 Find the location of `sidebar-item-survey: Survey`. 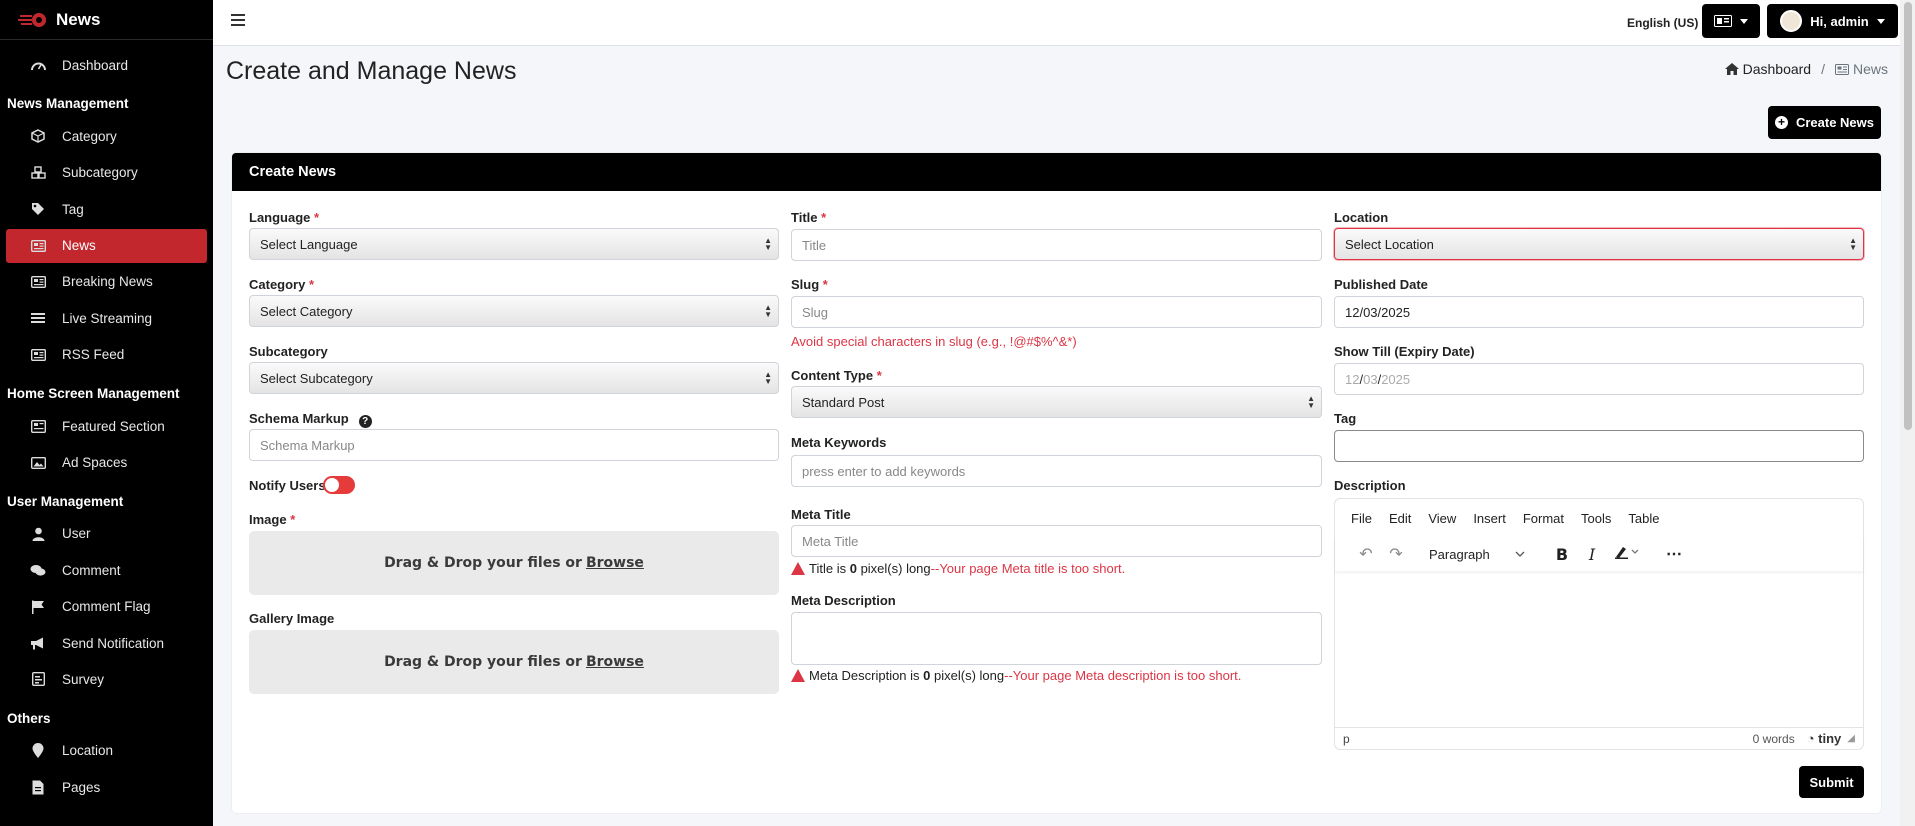

sidebar-item-survey: Survey is located at coordinates (106, 679).